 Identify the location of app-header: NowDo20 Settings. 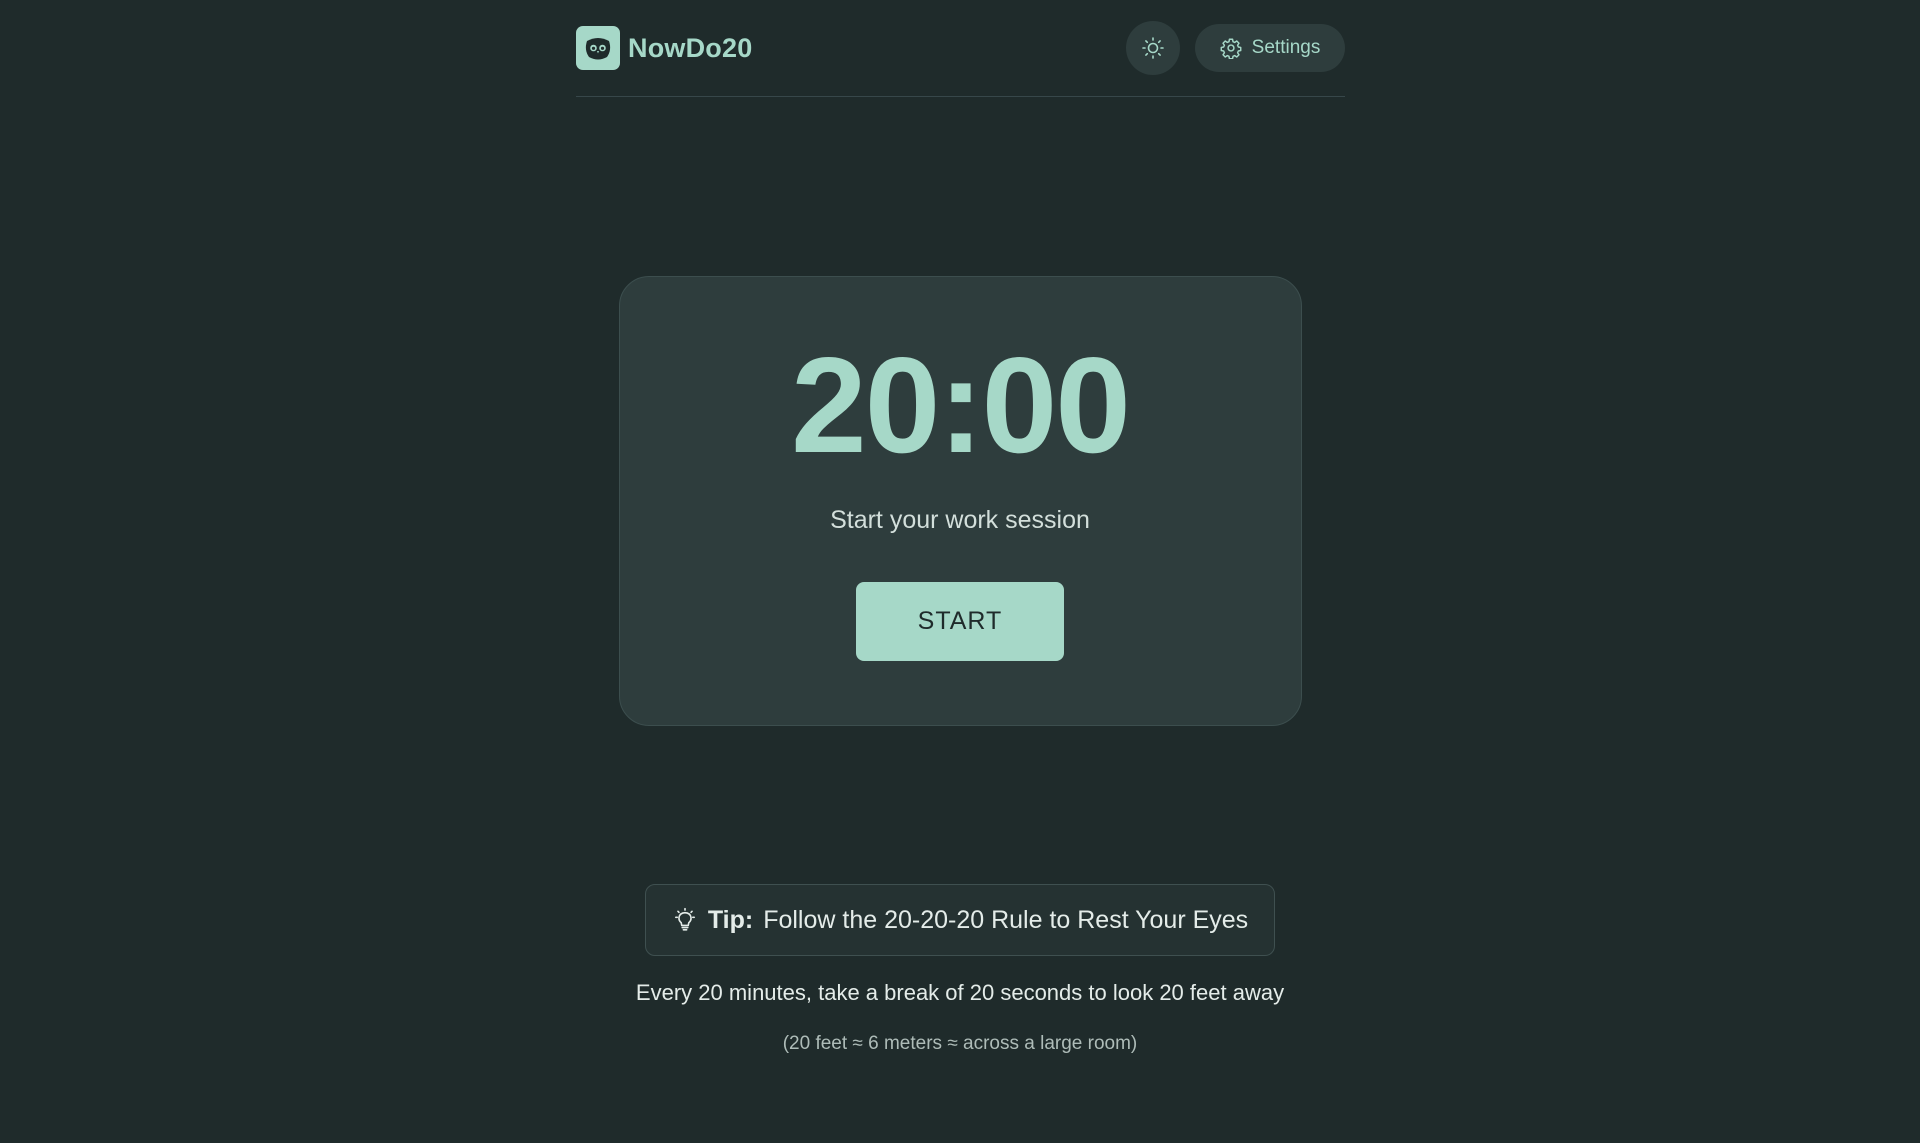
(960, 48).